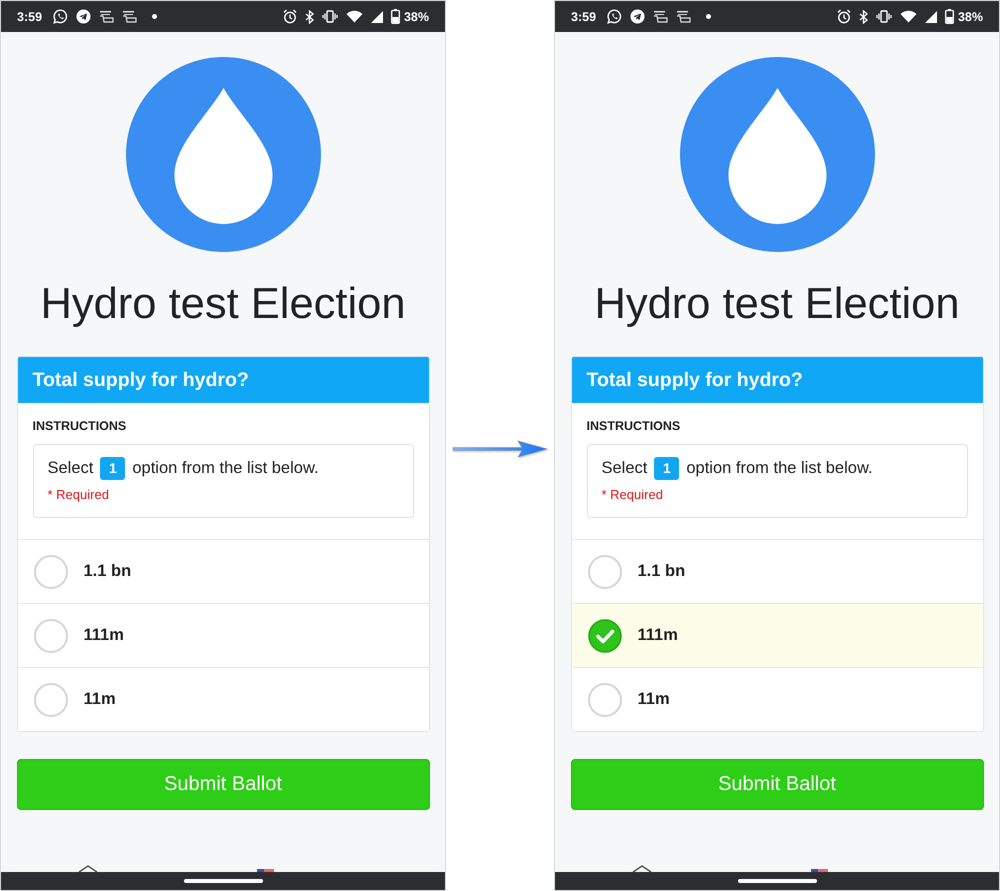 This screenshot has height=891, width=1000. Describe the element at coordinates (605, 635) in the screenshot. I see `checked-radio-icon` at that location.